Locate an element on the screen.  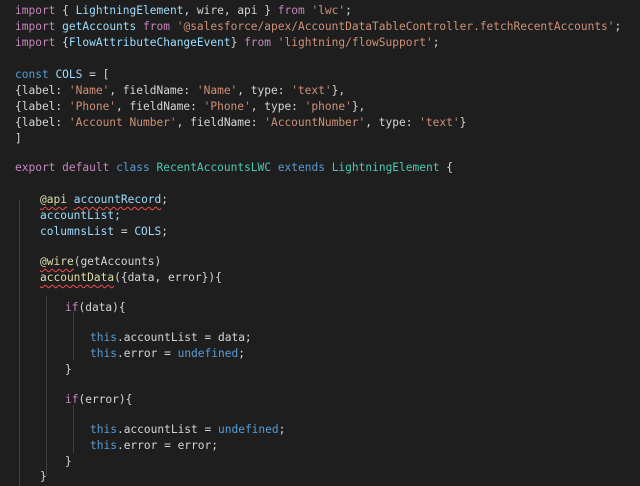
code-line: this.accountList = data; is located at coordinates (365, 337).